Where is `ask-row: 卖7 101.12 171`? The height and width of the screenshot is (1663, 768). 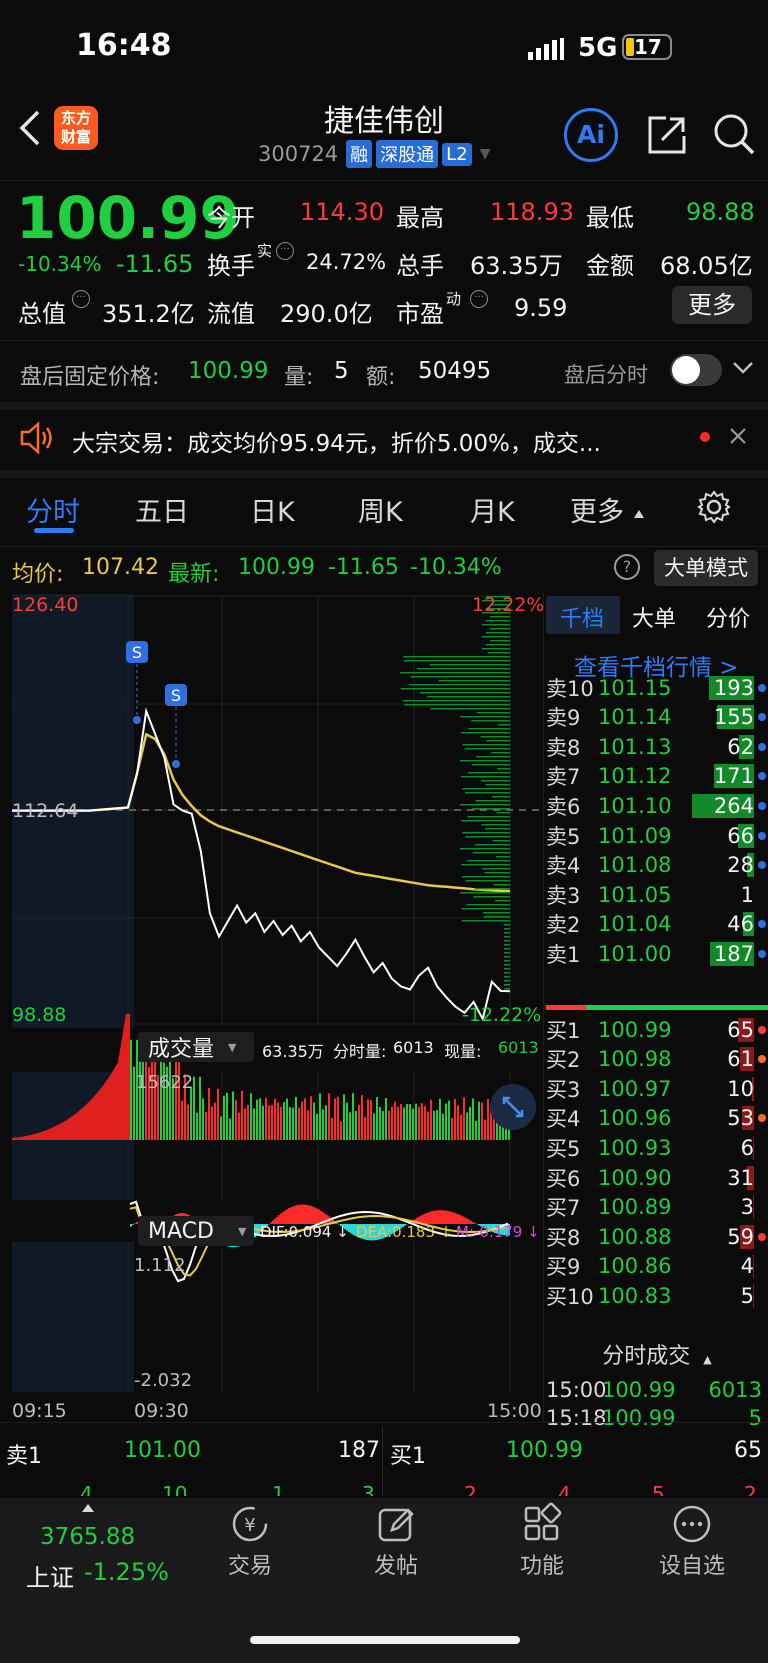
ask-row: 卖7 101.12 171 is located at coordinates (657, 776).